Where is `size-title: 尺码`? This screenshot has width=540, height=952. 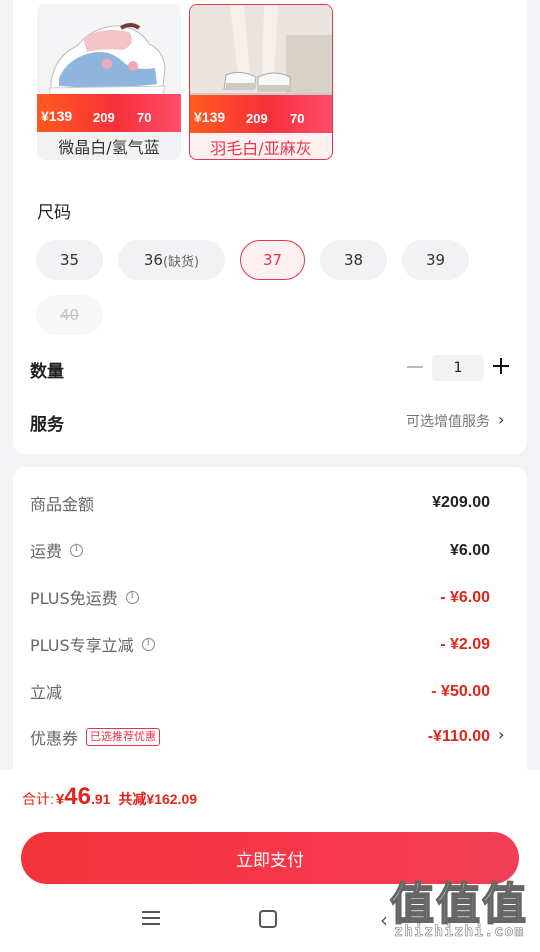
size-title: 尺码 is located at coordinates (54, 213).